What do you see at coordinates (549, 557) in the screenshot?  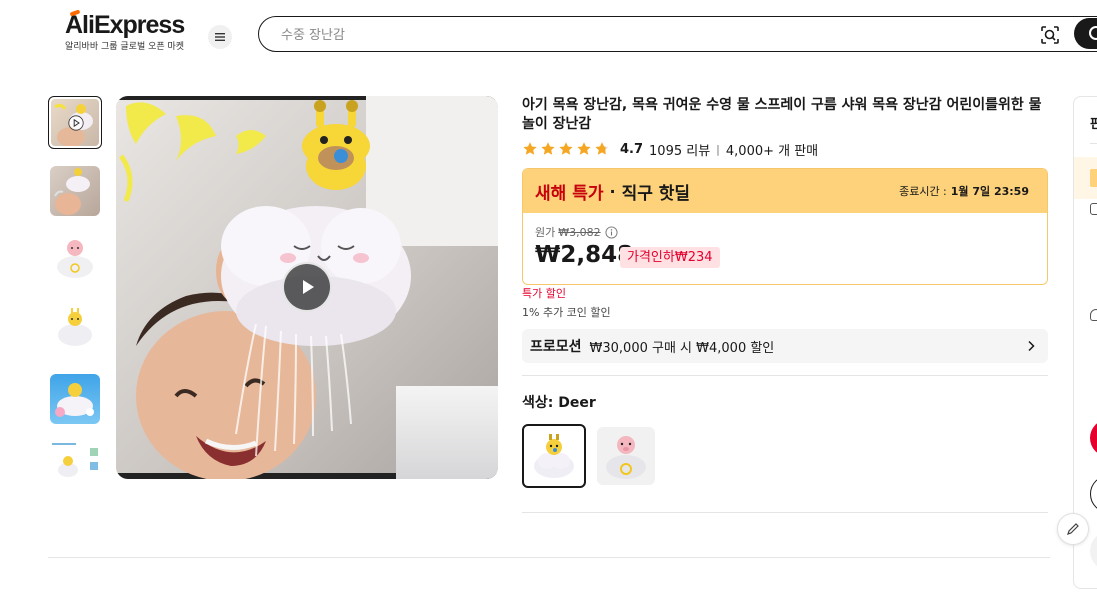 I see `section-divider` at bounding box center [549, 557].